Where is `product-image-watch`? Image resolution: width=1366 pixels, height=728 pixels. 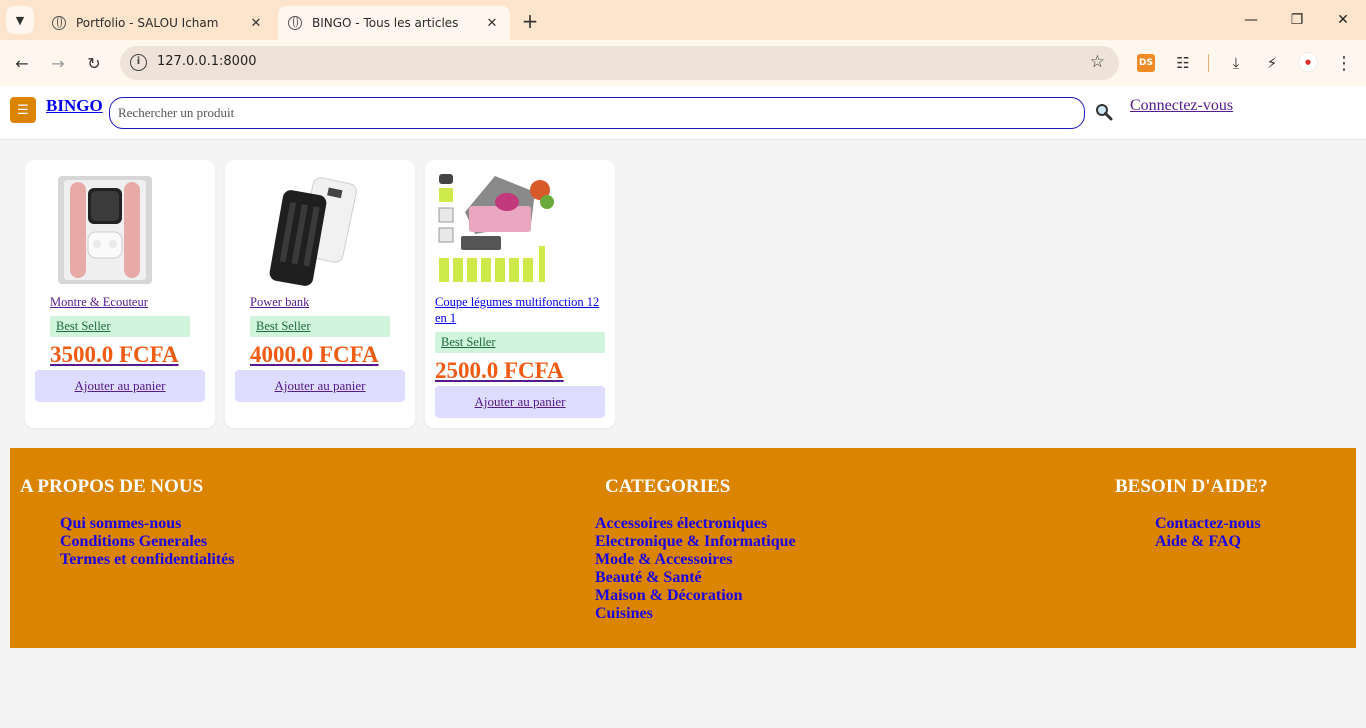
product-image-watch is located at coordinates (105, 230).